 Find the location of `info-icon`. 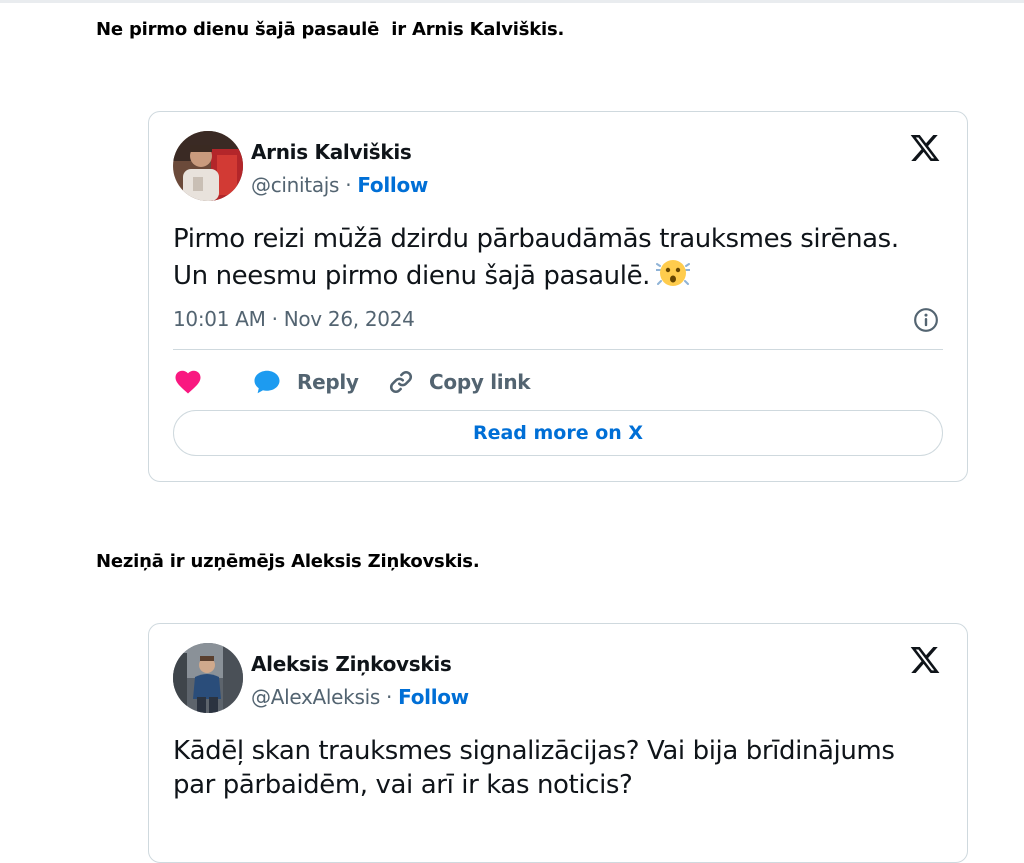

info-icon is located at coordinates (926, 320).